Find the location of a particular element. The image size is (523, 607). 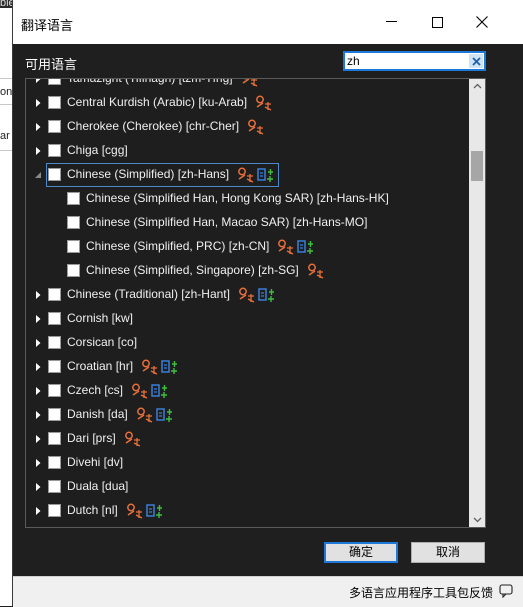

language-item: Czech [cs] is located at coordinates (246, 391).